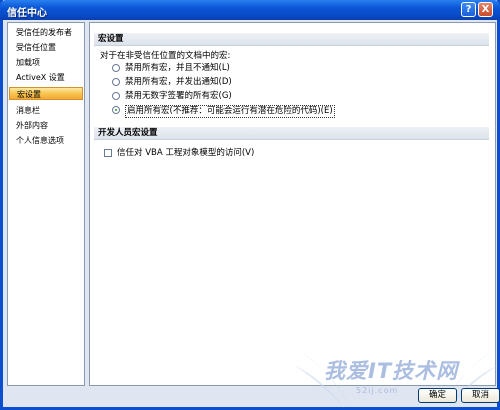  I want to click on sidebar-item-trusted-locations: 受信任位置, so click(46, 47).